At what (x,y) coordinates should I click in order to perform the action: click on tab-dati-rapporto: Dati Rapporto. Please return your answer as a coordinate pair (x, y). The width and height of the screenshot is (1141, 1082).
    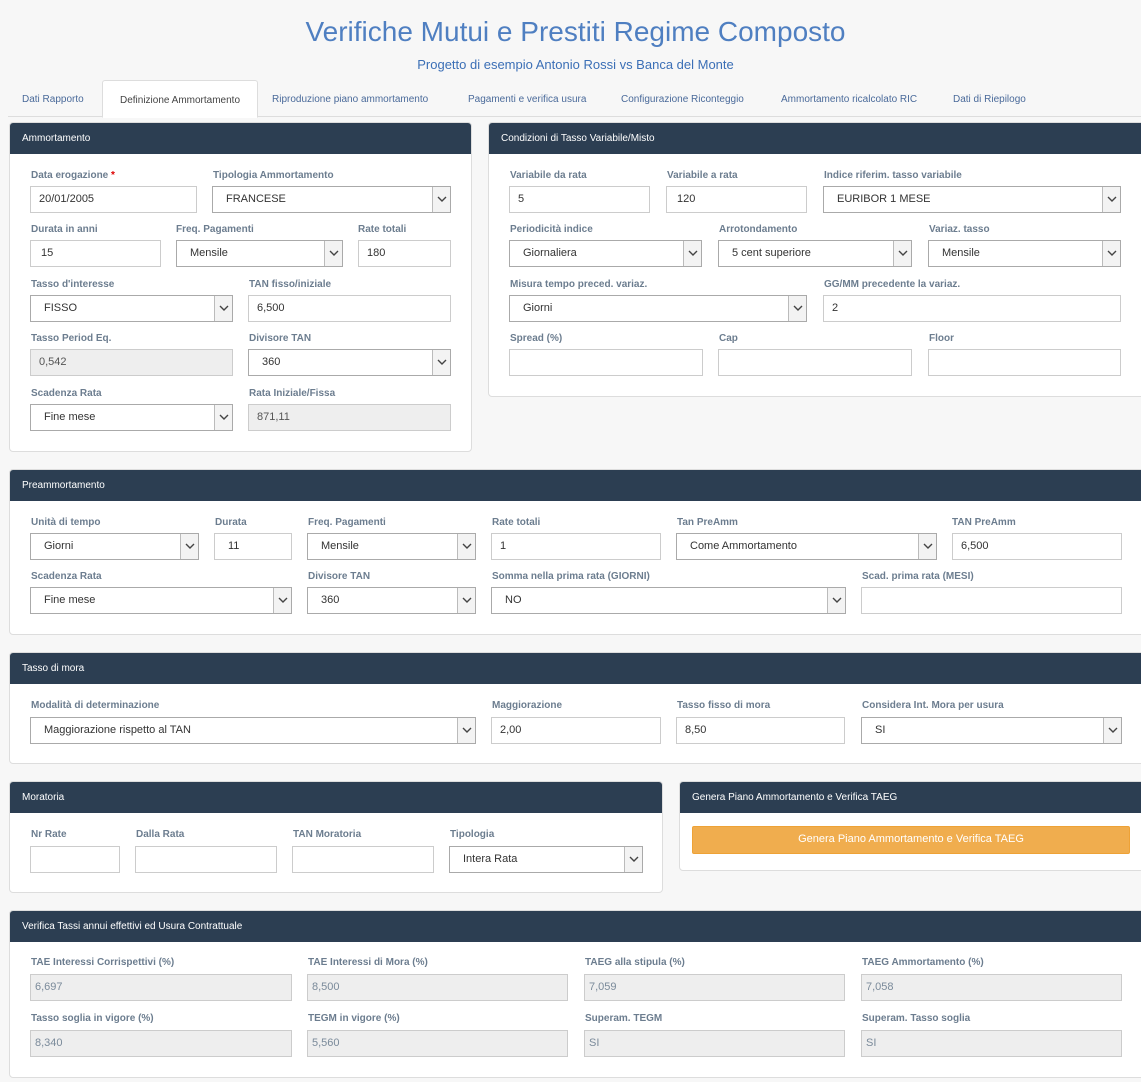
    Looking at the image, I should click on (53, 98).